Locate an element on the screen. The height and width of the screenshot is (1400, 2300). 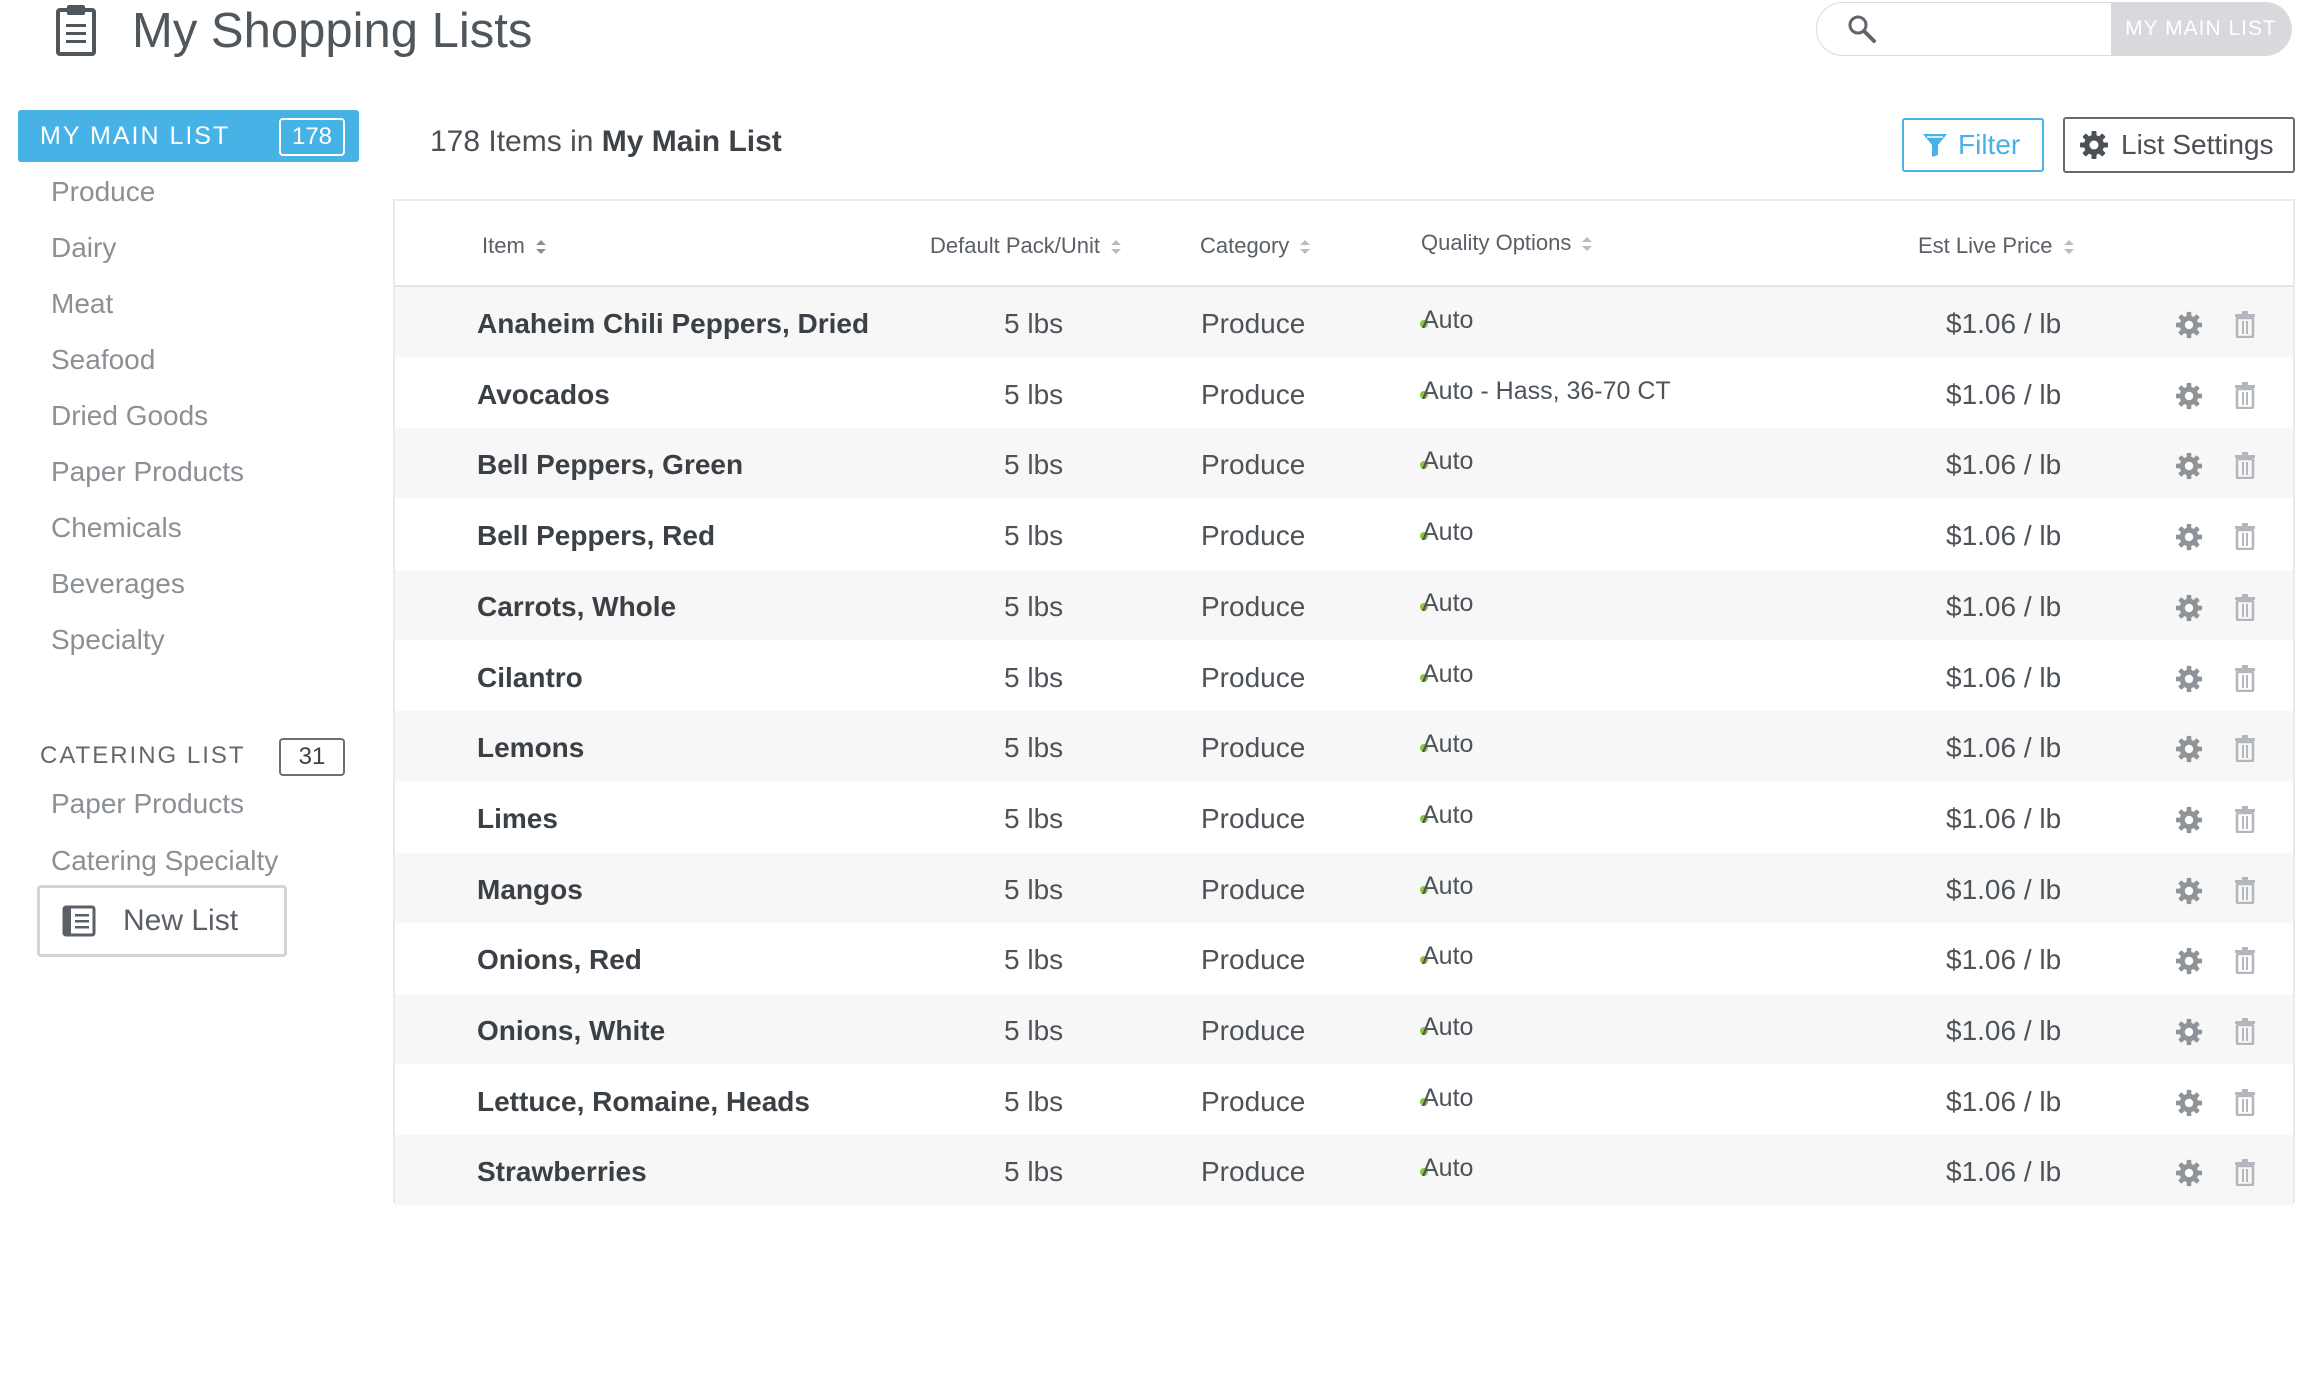
table-row: Carrots, Whole 5 lbs Produce Auto $1.06 / lb is located at coordinates (1344, 604).